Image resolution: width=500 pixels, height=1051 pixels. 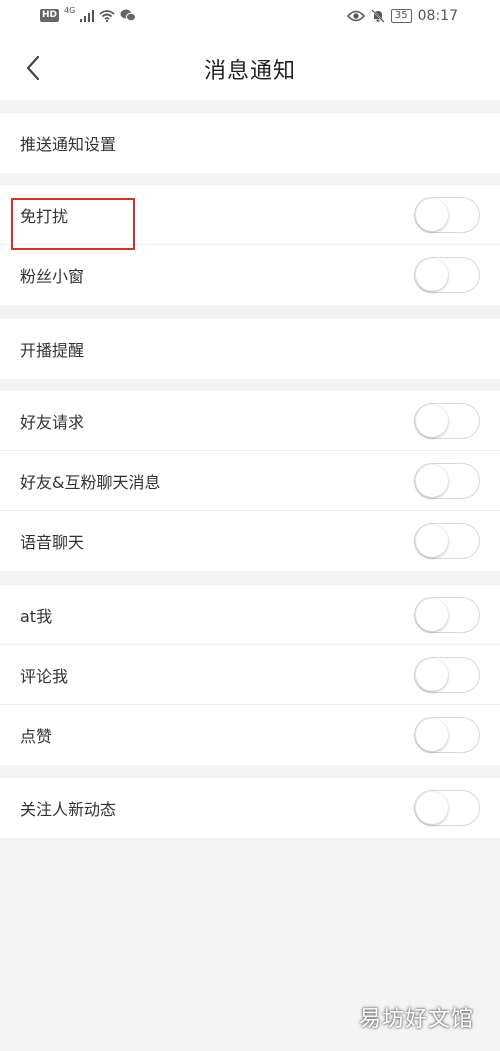 I want to click on settings-row-comment-me: 评论我, so click(x=250, y=675).